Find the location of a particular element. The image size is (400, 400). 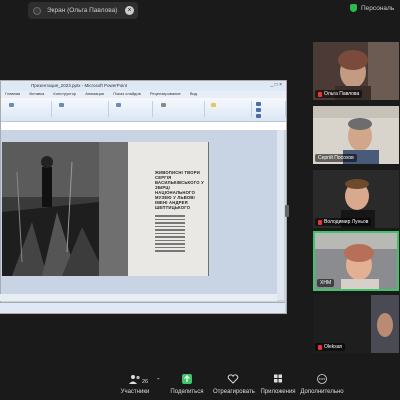

view-label: Персональ is located at coordinates (378, 8).